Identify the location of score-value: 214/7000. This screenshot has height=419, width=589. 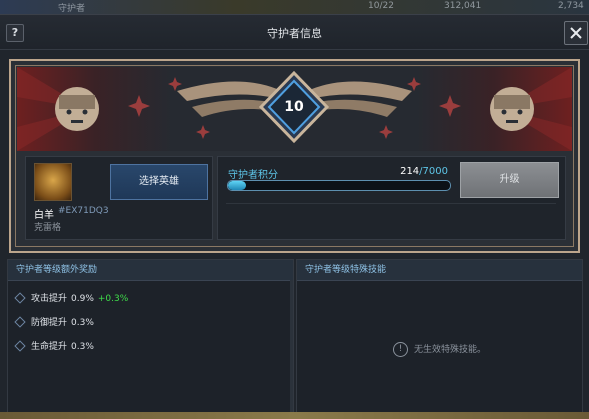
(408, 171).